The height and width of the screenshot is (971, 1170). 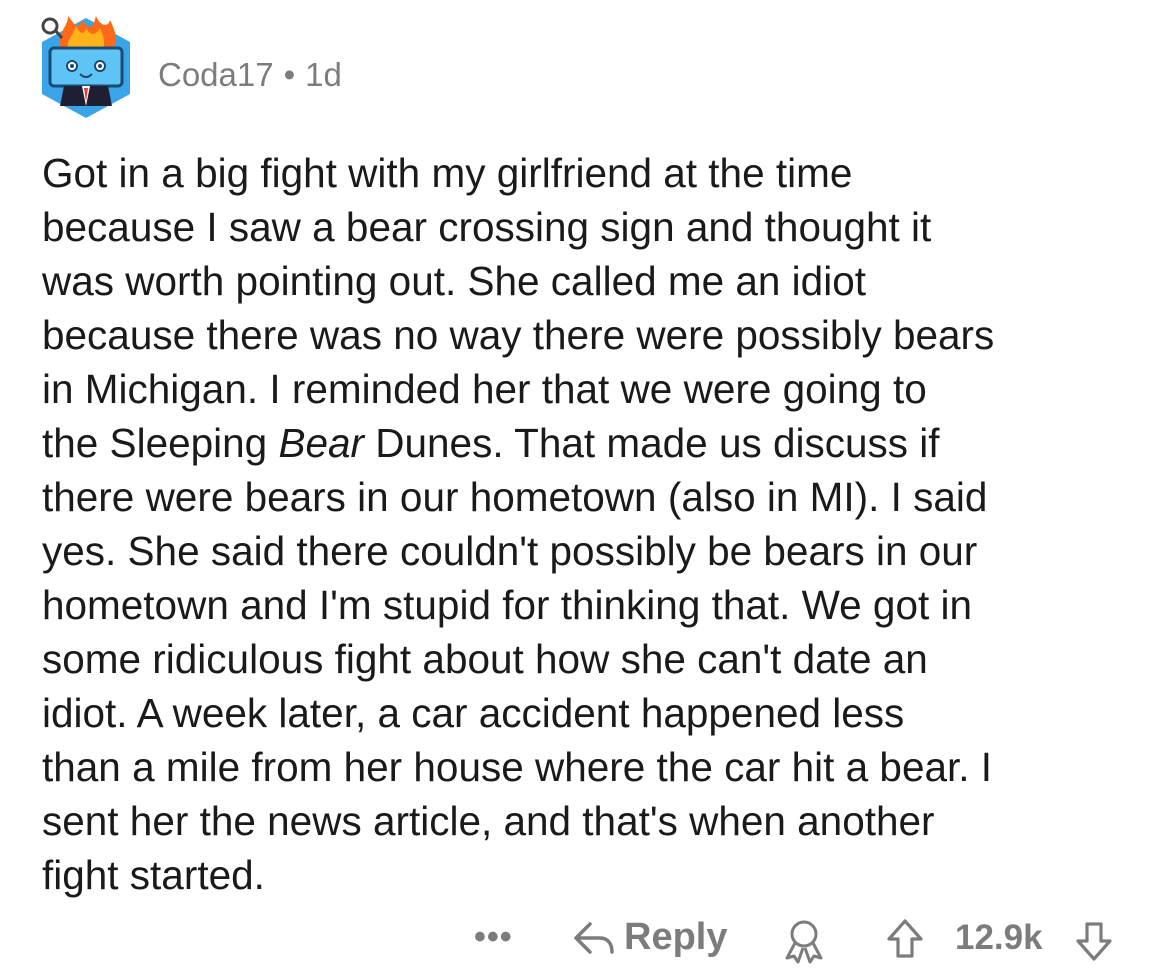 What do you see at coordinates (321, 443) in the screenshot?
I see `comment-line-emphasis: Bear` at bounding box center [321, 443].